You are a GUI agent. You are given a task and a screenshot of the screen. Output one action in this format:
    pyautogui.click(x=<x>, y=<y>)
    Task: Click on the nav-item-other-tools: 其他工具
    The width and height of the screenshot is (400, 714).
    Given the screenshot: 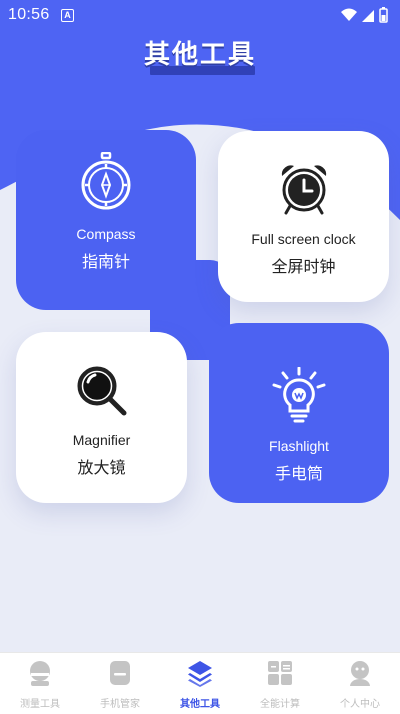 What is the action you would take?
    pyautogui.click(x=200, y=683)
    